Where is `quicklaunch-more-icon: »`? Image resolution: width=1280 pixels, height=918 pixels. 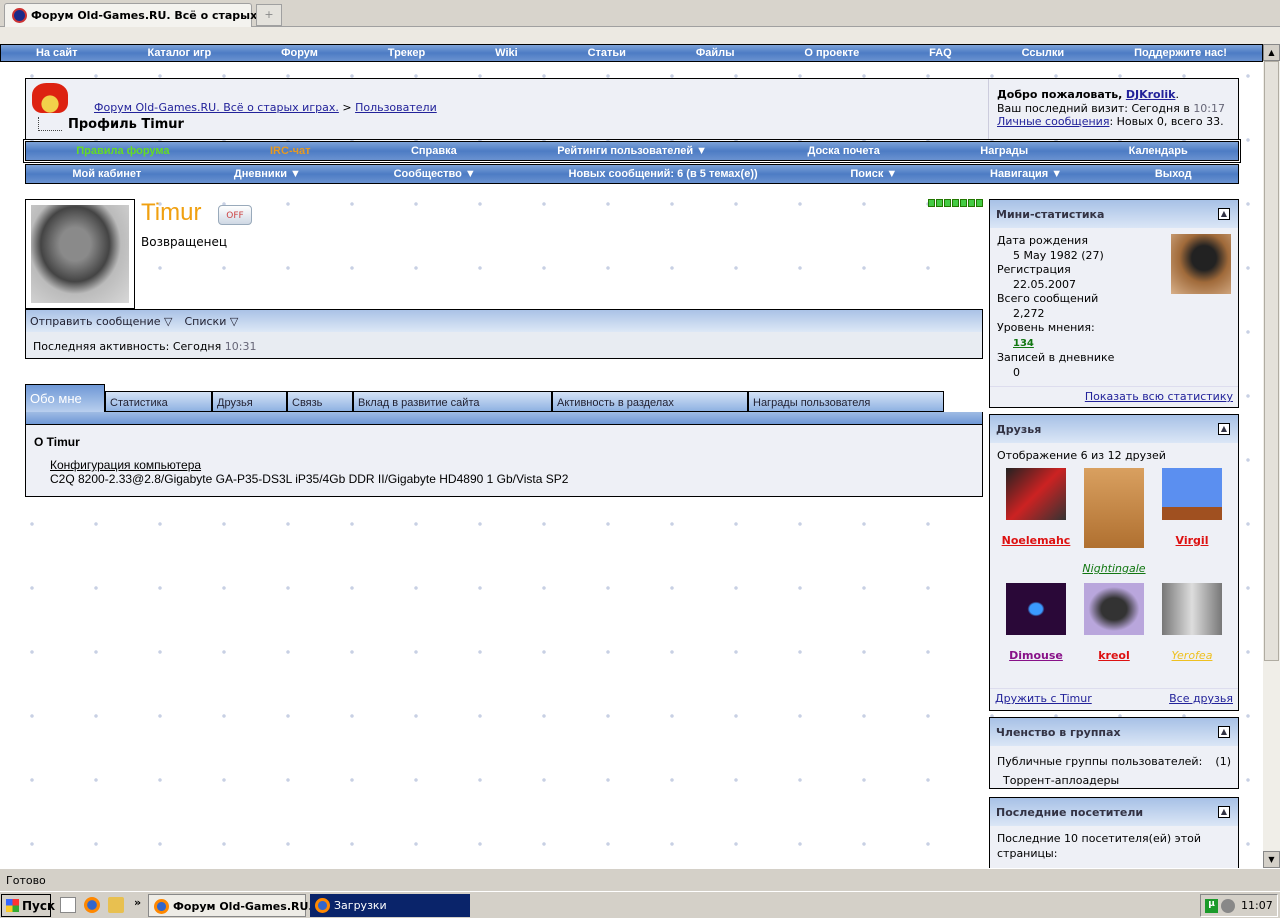 quicklaunch-more-icon: » is located at coordinates (137, 902).